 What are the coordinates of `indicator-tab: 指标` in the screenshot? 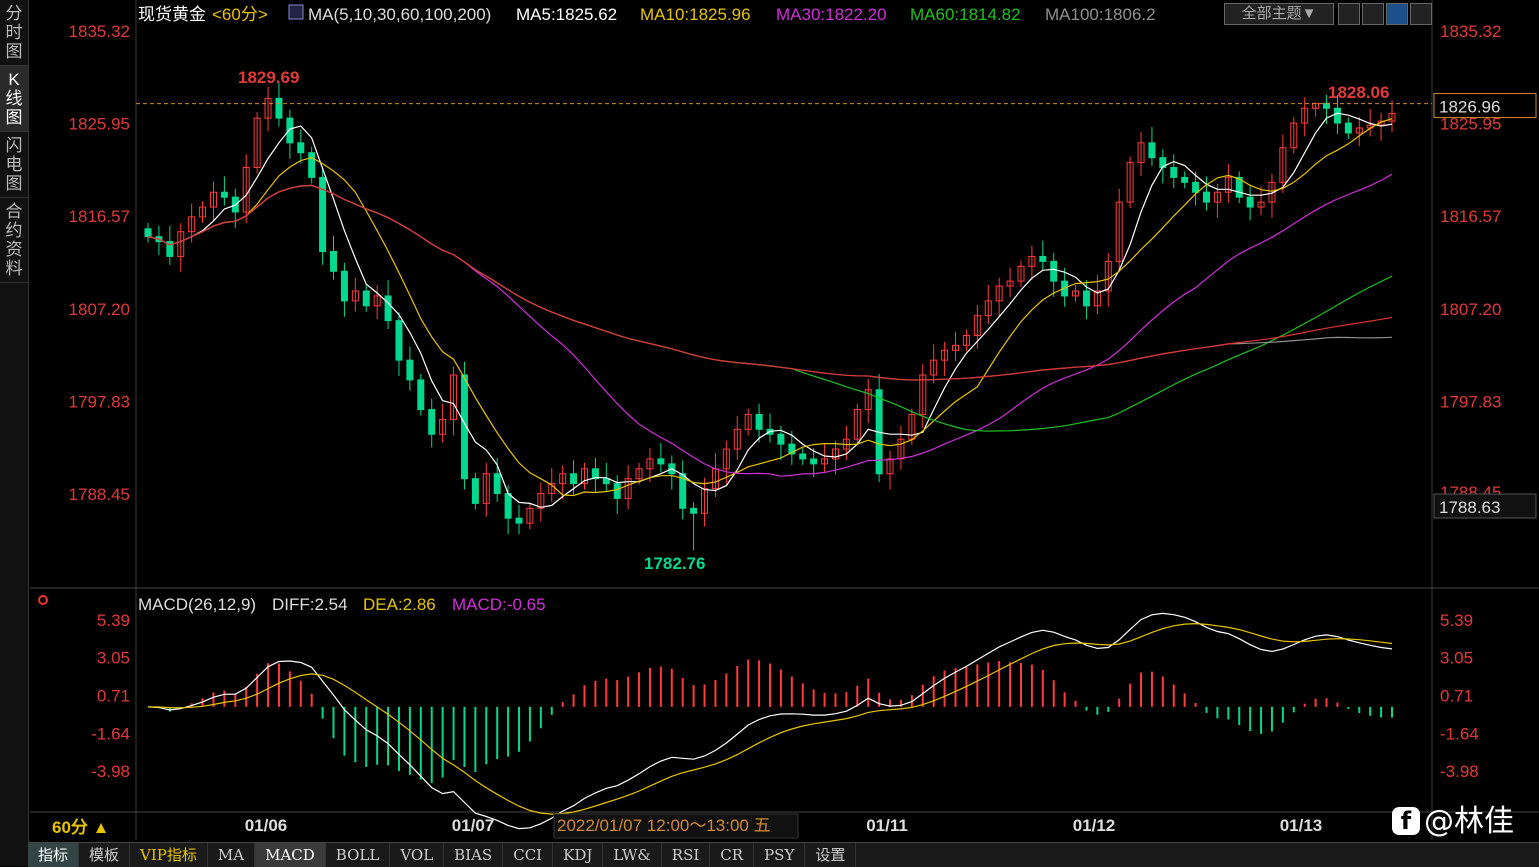 It's located at (54, 855).